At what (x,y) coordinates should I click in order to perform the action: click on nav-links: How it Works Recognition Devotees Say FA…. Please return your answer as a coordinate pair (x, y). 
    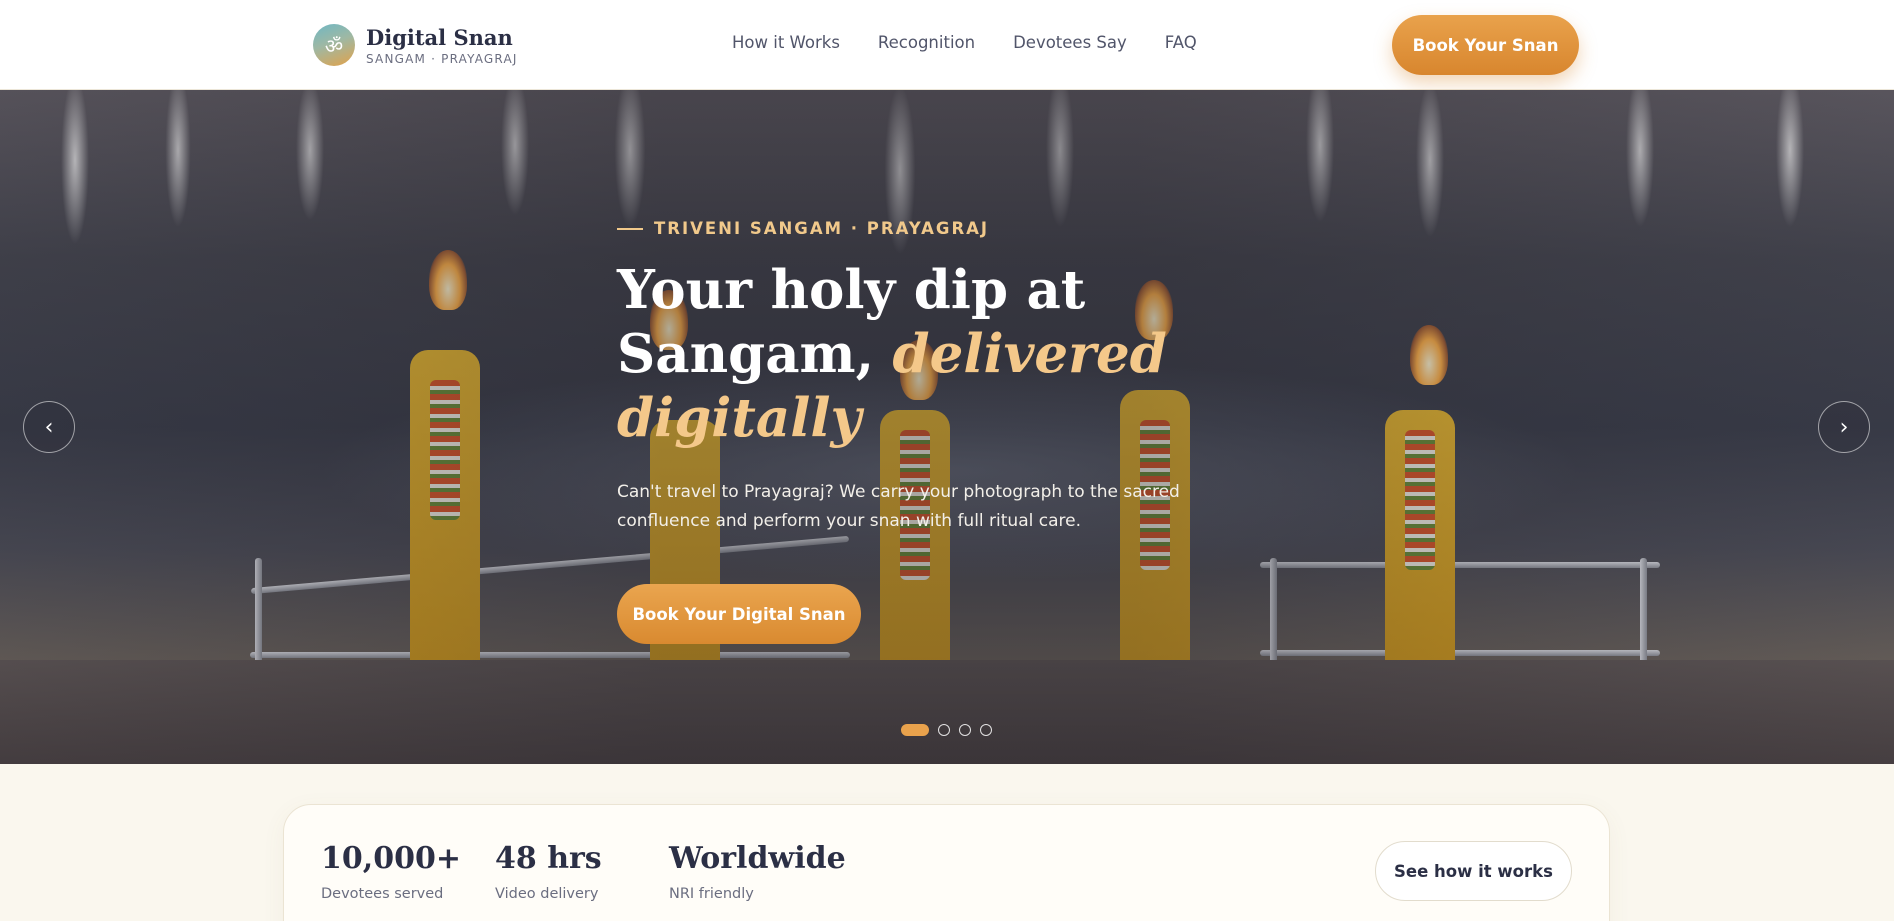
    Looking at the image, I should click on (964, 42).